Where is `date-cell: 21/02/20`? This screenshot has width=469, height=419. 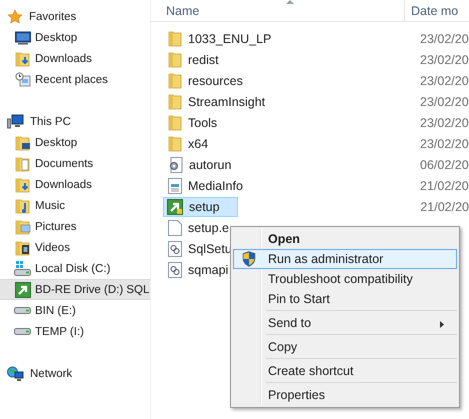 date-cell: 21/02/20 is located at coordinates (444, 207).